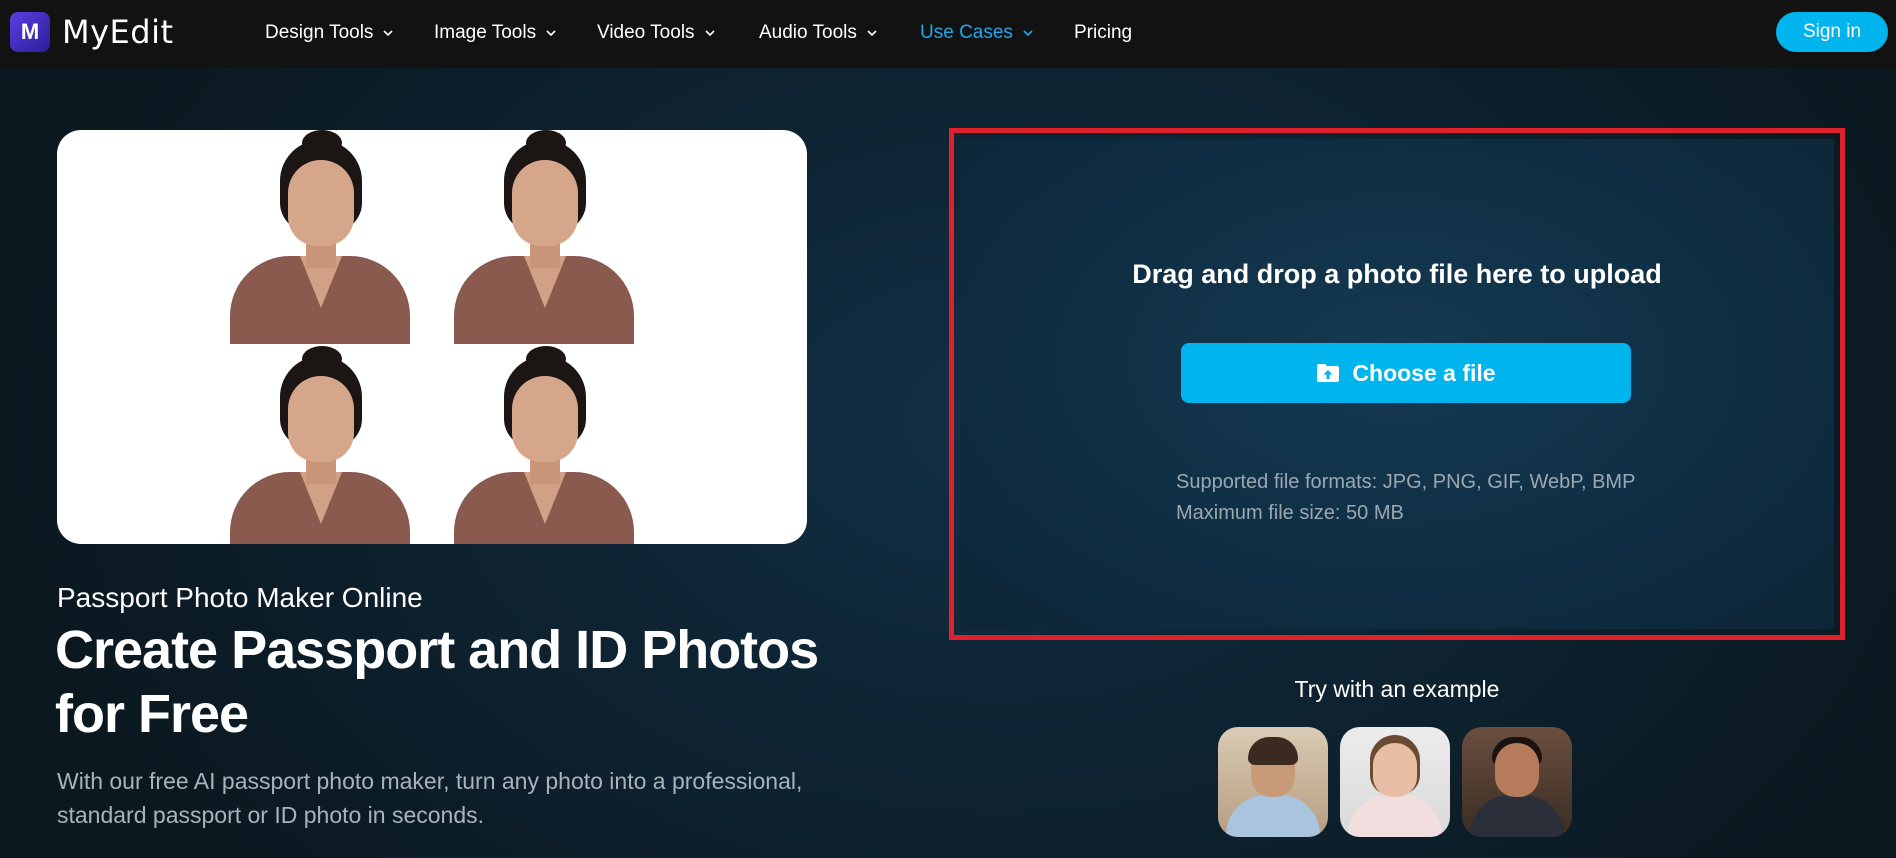 Image resolution: width=1896 pixels, height=858 pixels. I want to click on choose-file-button: Choose a file, so click(1406, 373).